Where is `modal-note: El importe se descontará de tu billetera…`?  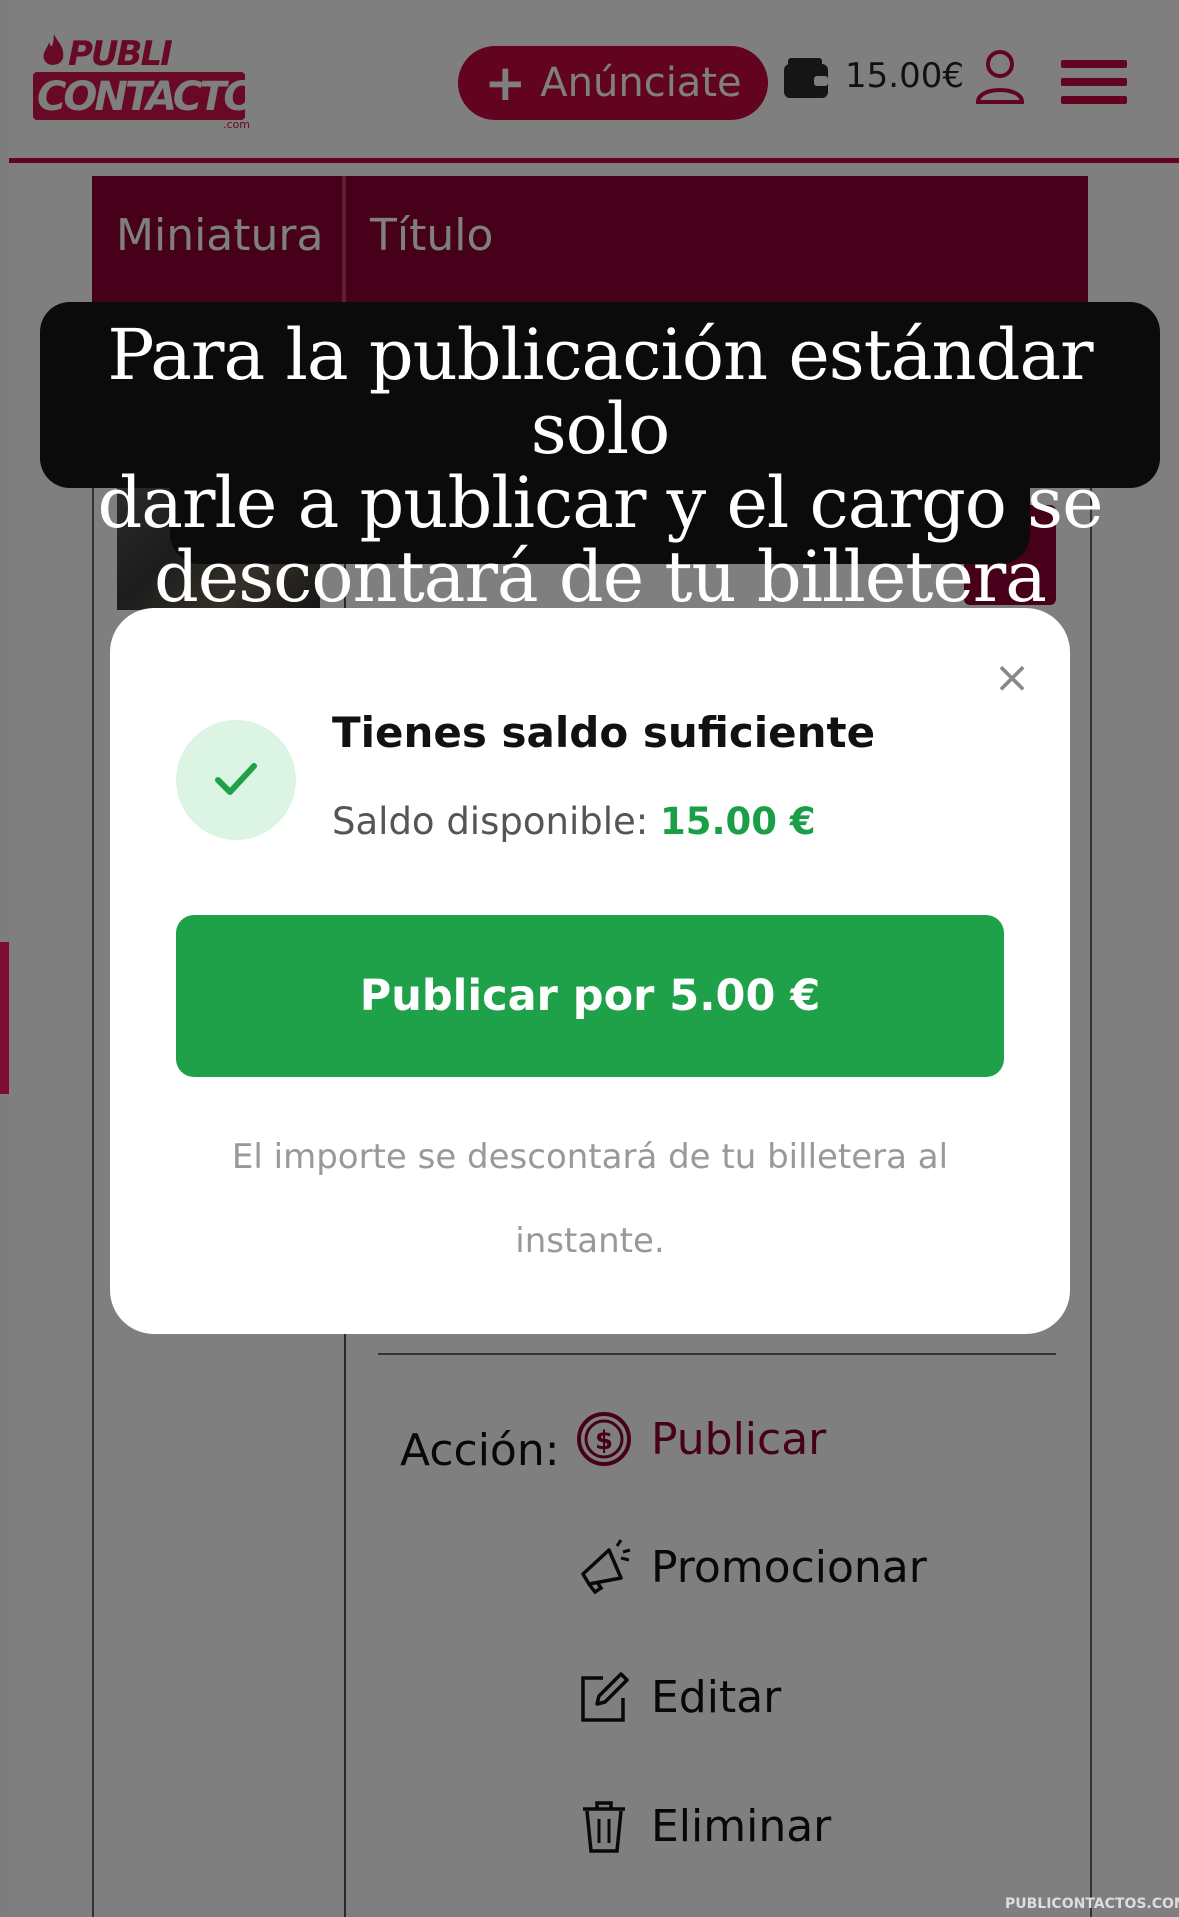
modal-note: El importe se descontará de tu billetera… is located at coordinates (590, 1199).